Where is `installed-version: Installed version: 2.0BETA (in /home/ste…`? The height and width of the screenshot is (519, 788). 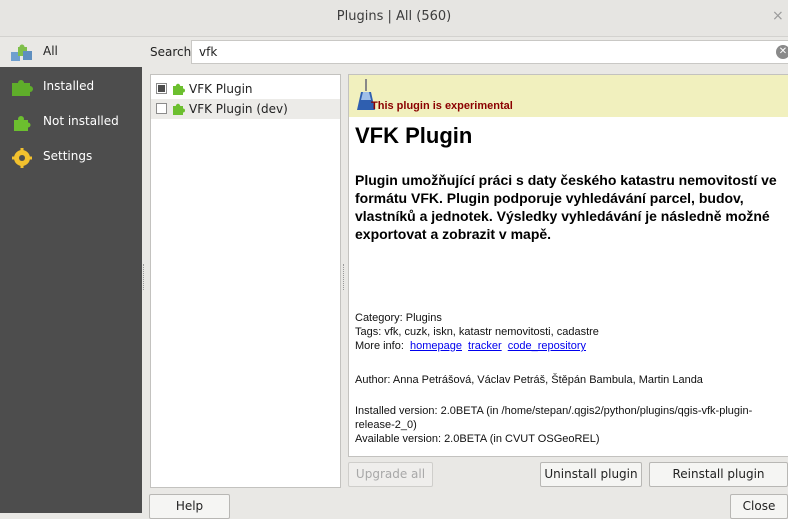
installed-version: Installed version: 2.0BETA (in /home/ste… is located at coordinates (554, 418).